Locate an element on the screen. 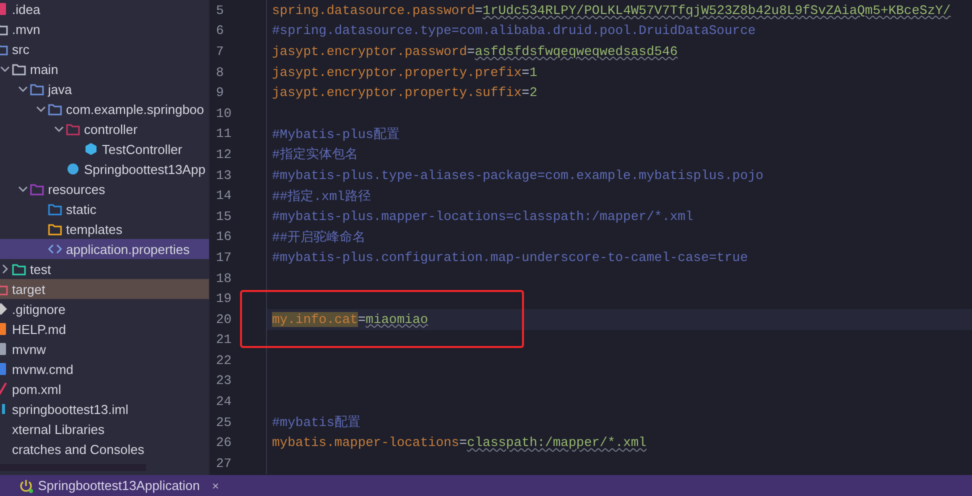  code-line: jasypt.encryptor.property.prefix=1 is located at coordinates (405, 72).